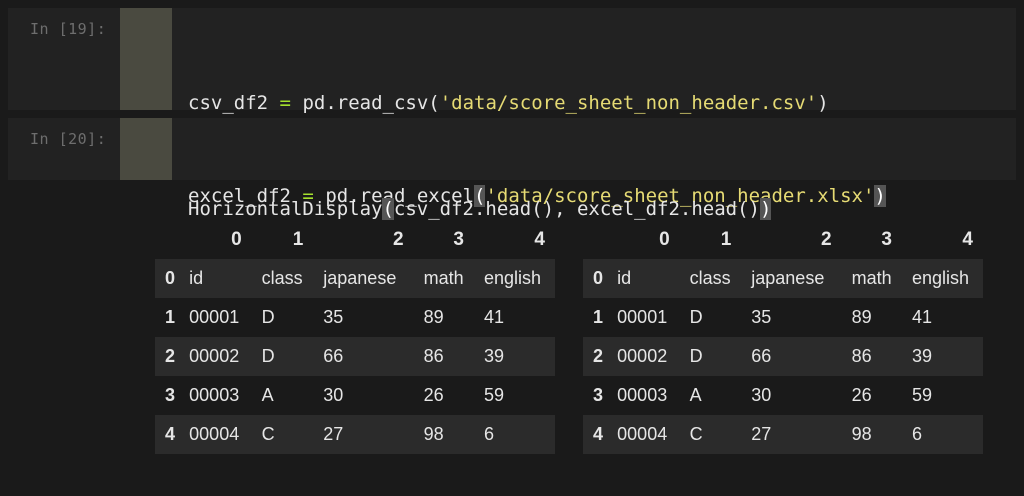  Describe the element at coordinates (68, 29) in the screenshot. I see `cell-prompt: In [19]:` at that location.